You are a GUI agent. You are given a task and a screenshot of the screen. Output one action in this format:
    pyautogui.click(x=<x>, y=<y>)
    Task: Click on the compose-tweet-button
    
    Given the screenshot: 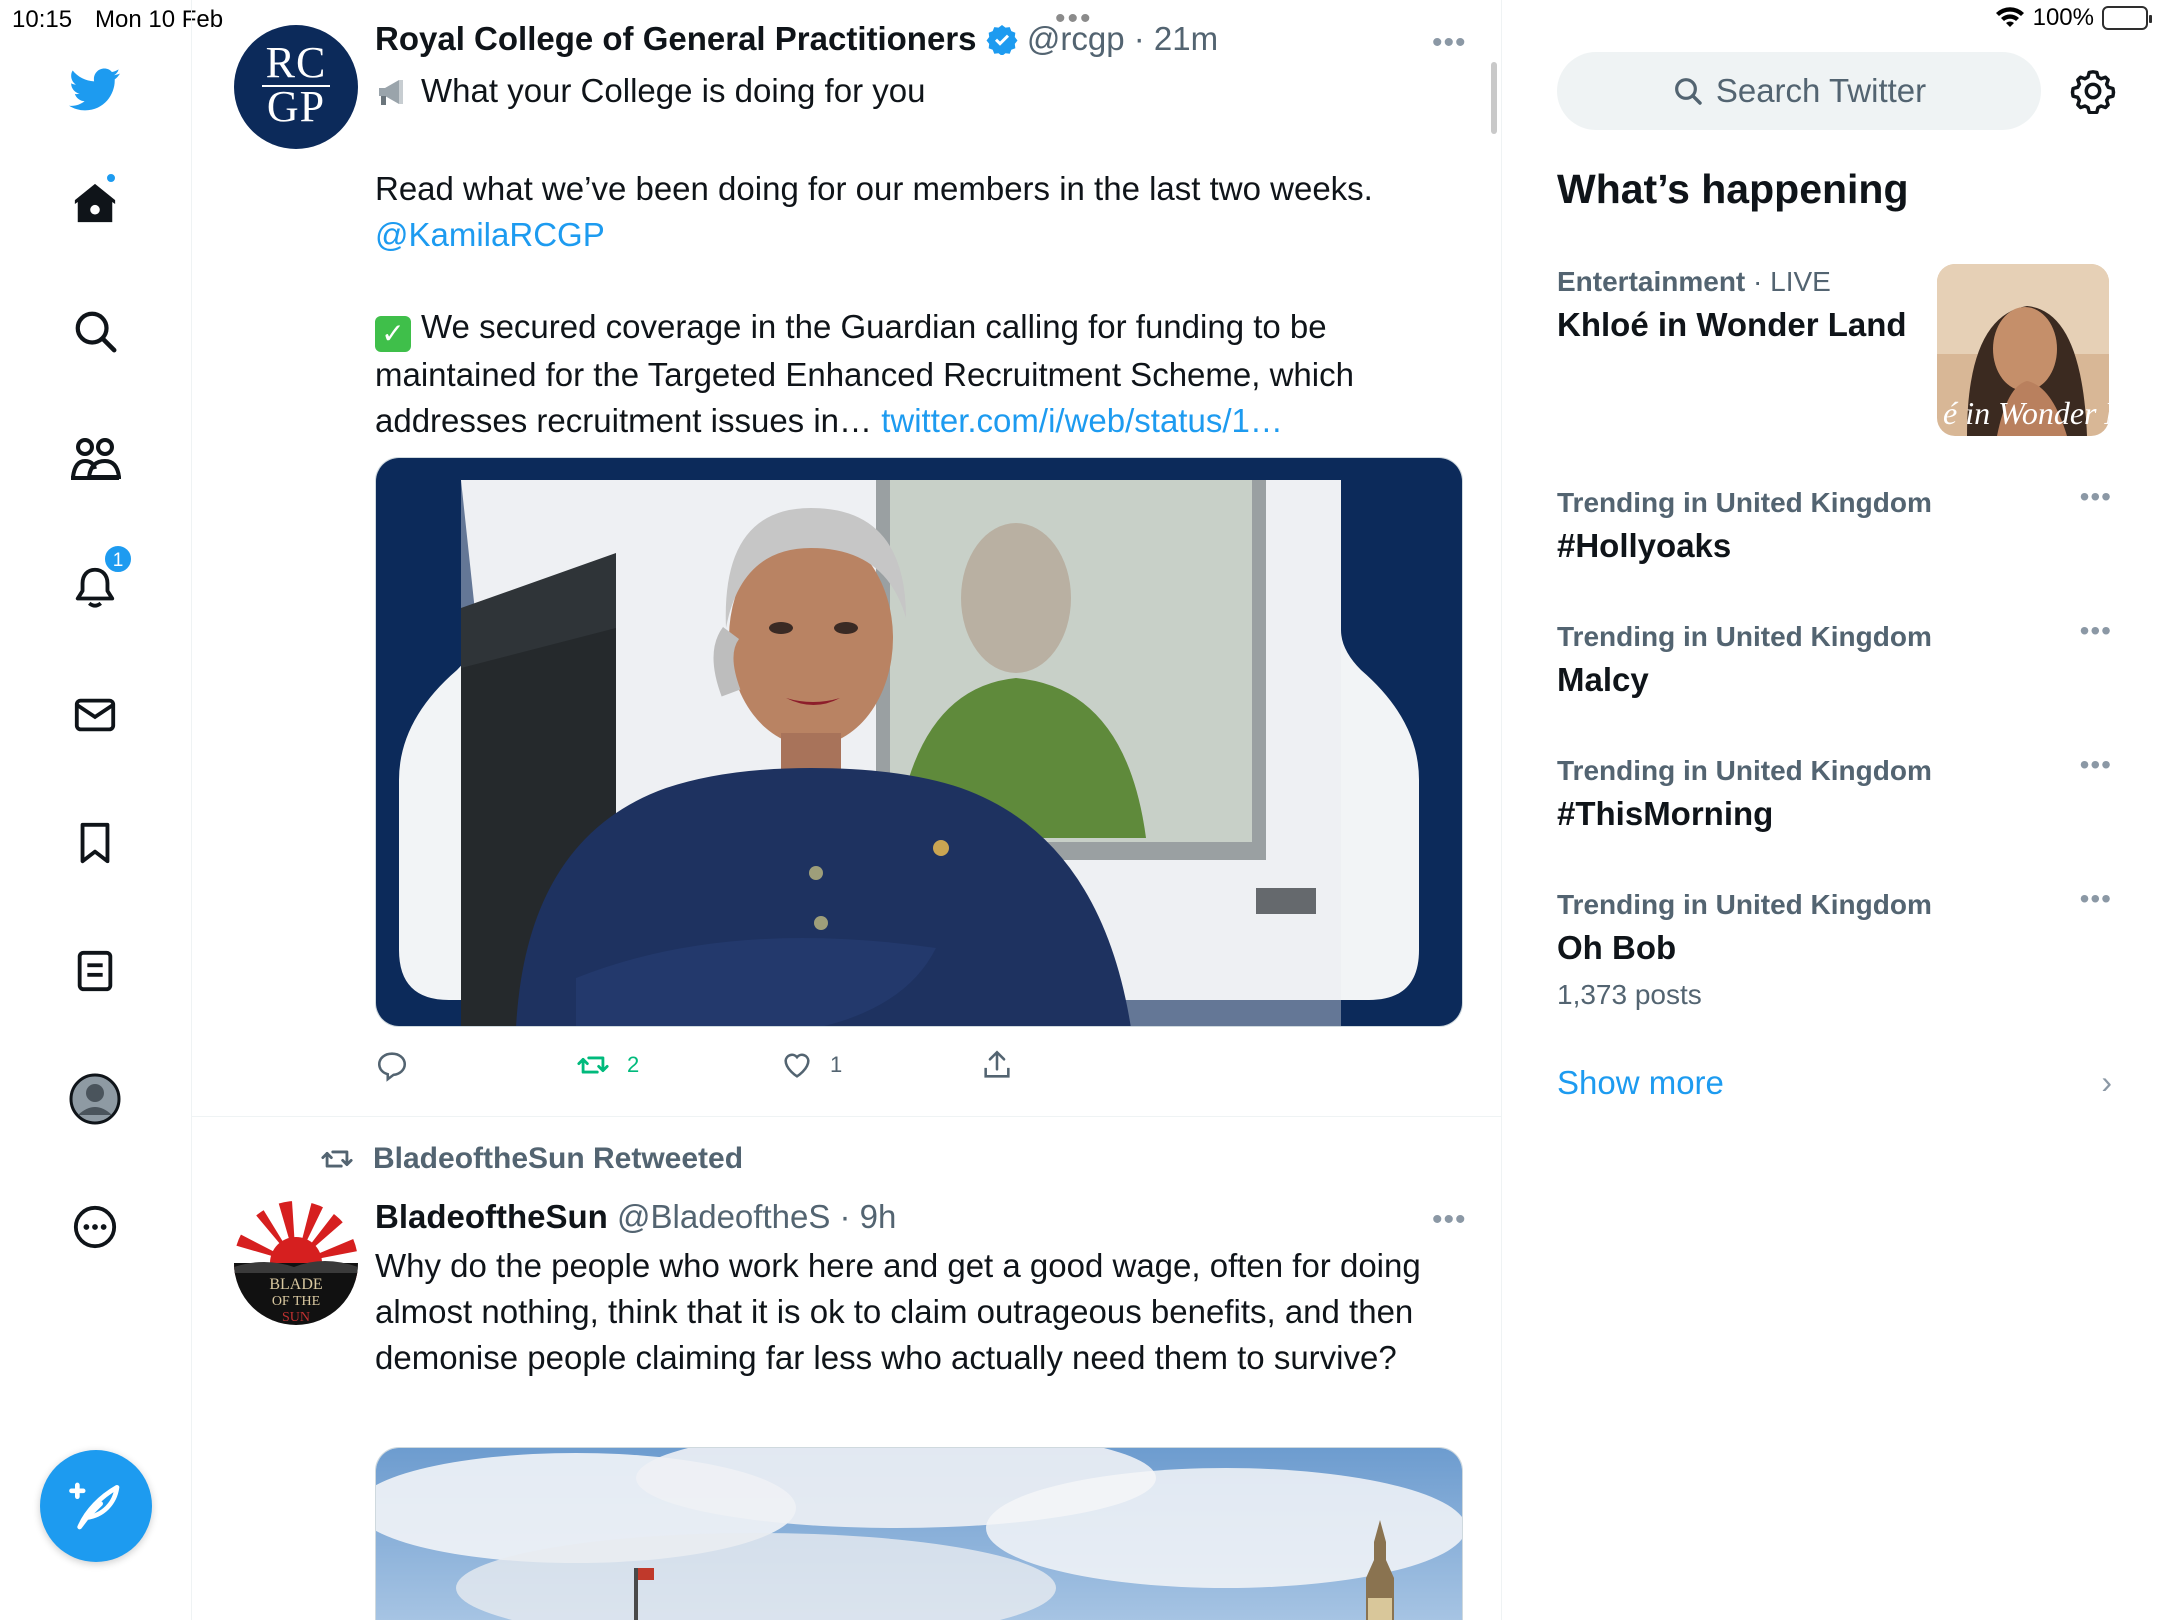 What is the action you would take?
    pyautogui.click(x=96, y=1506)
    